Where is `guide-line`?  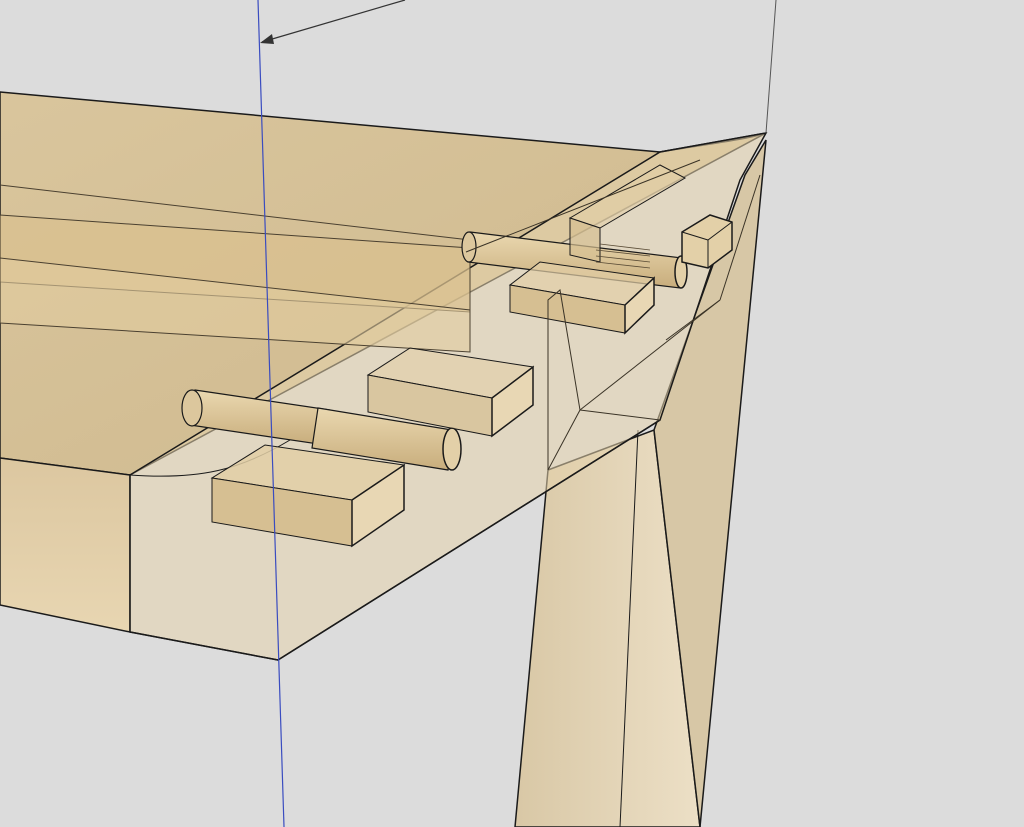
guide-line is located at coordinates (771, 67).